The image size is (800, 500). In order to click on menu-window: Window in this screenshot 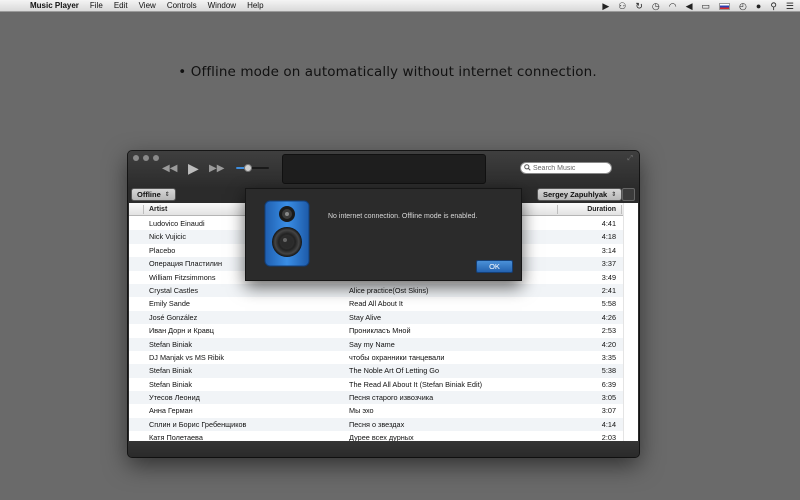, I will do `click(222, 6)`.